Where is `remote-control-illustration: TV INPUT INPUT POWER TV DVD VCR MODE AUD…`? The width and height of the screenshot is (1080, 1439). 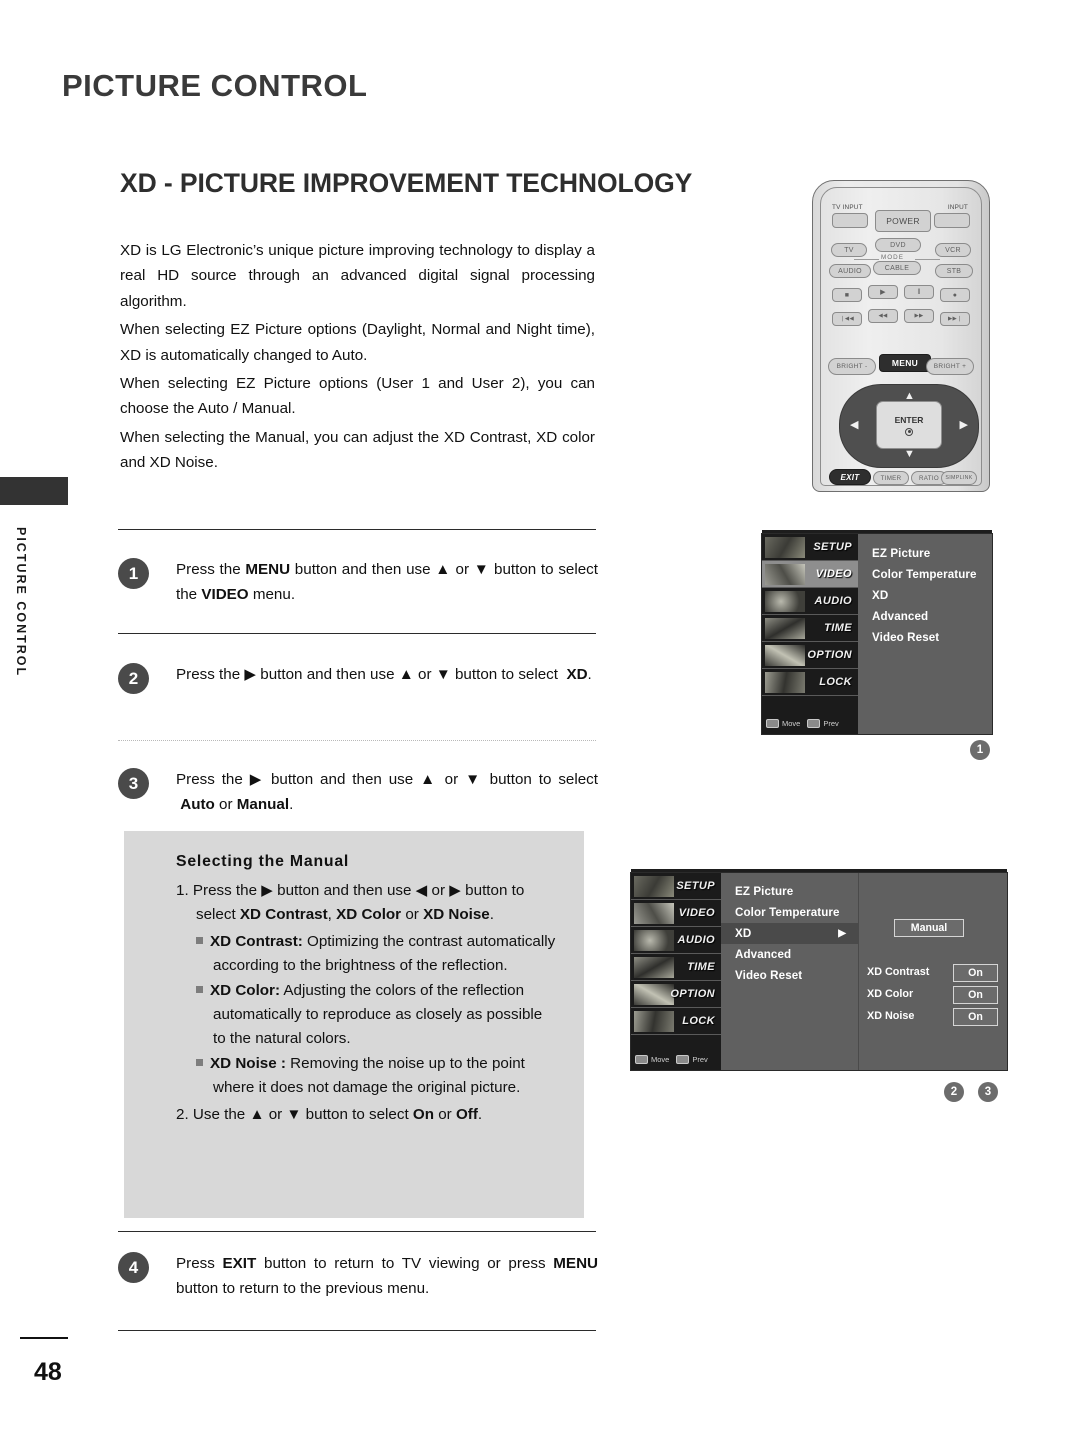
remote-control-illustration: TV INPUT INPUT POWER TV DVD VCR MODE AUD… is located at coordinates (901, 336).